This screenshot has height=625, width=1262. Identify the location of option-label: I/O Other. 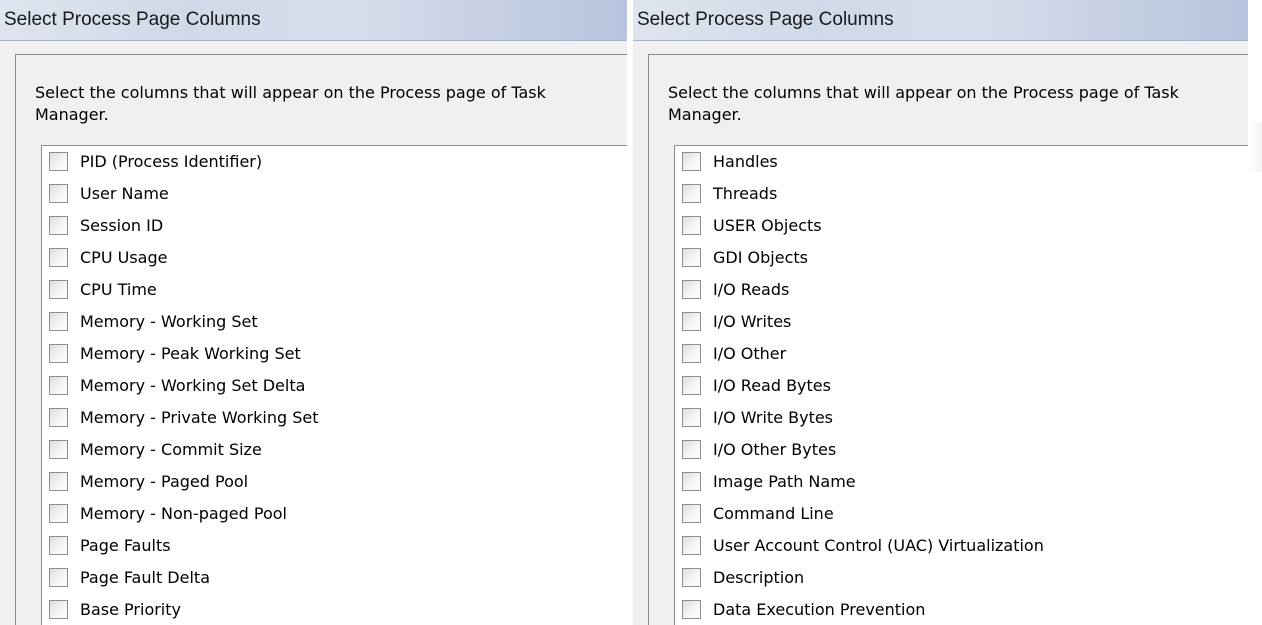
(750, 353).